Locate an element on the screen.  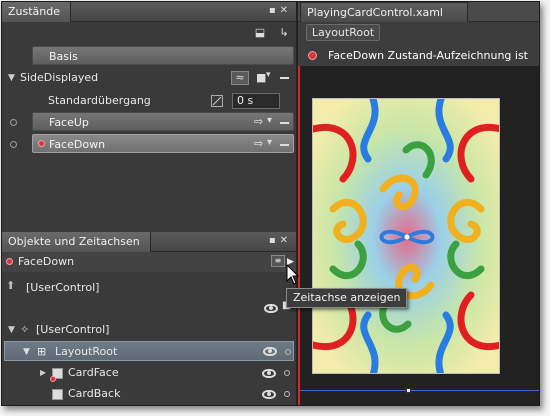
remove-group-icon is located at coordinates (284, 78).